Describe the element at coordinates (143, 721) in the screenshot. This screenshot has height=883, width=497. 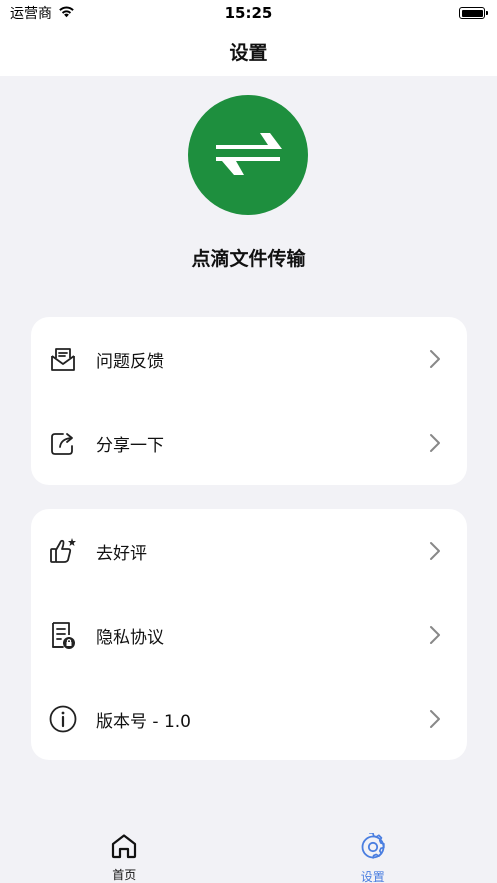
I see `version-label: 版本号 - 1.0` at that location.